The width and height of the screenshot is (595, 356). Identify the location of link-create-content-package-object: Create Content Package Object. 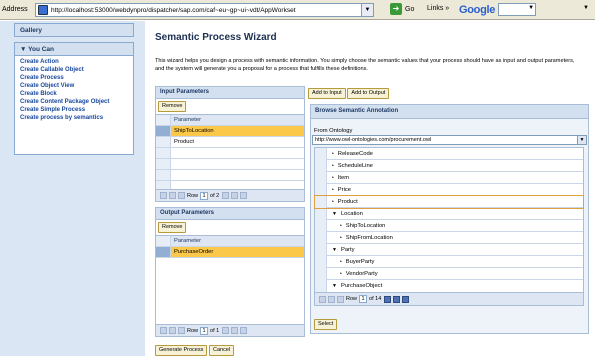
(74, 102).